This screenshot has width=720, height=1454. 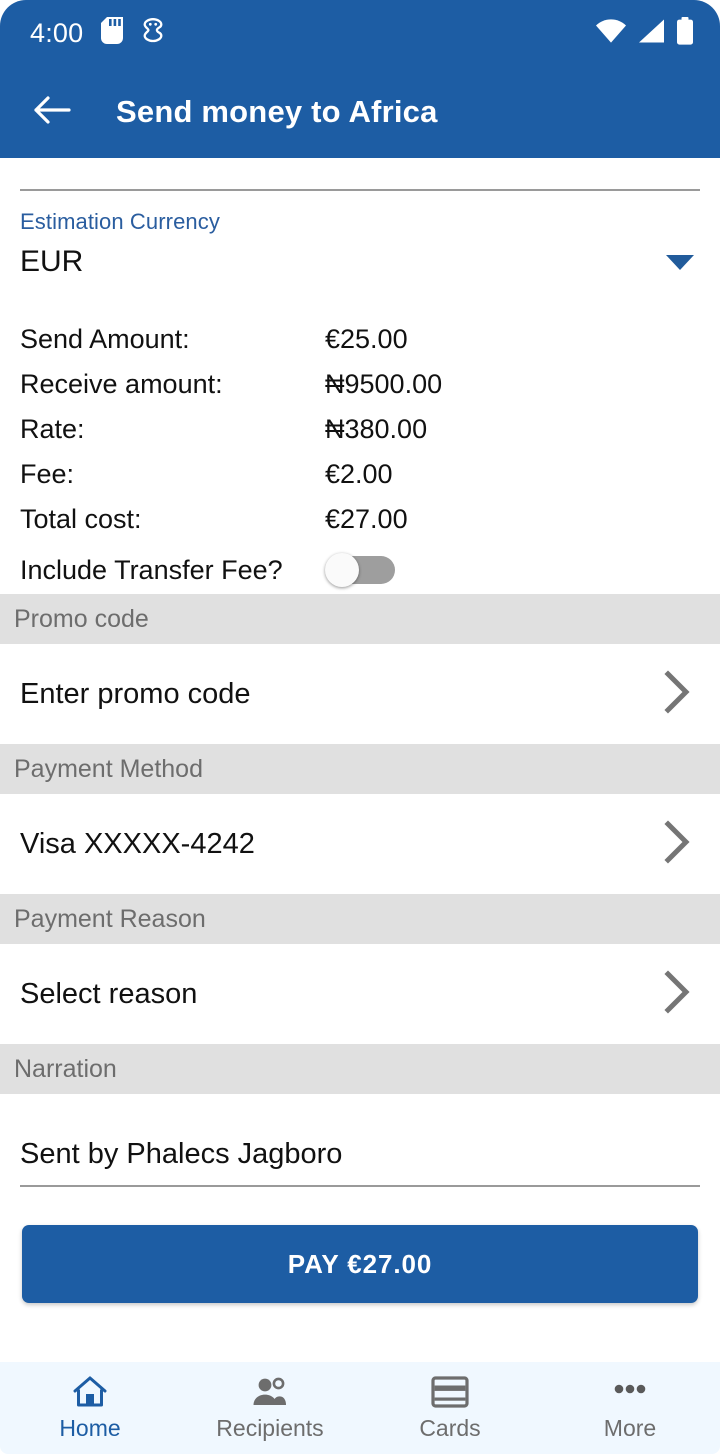 I want to click on summary-row: Total cost: €27.00, so click(x=360, y=519).